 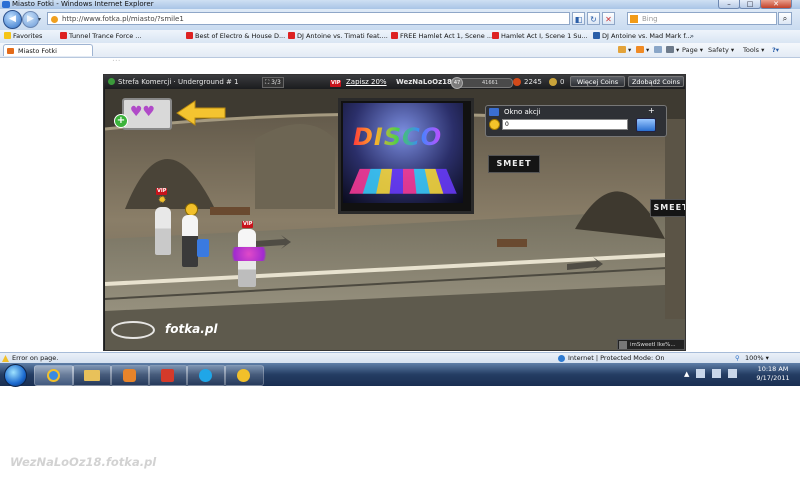 I want to click on points-value: 41661, so click(x=490, y=83).